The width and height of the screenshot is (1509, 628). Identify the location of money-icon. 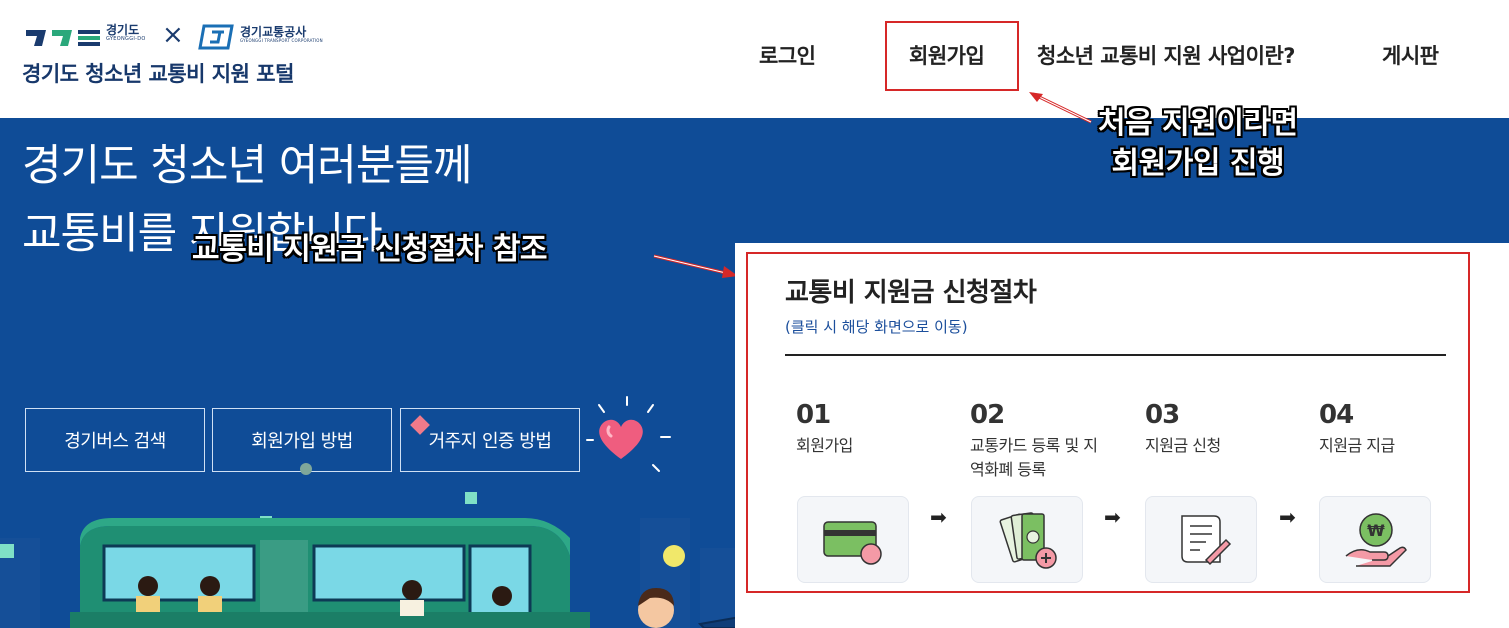
(1028, 540).